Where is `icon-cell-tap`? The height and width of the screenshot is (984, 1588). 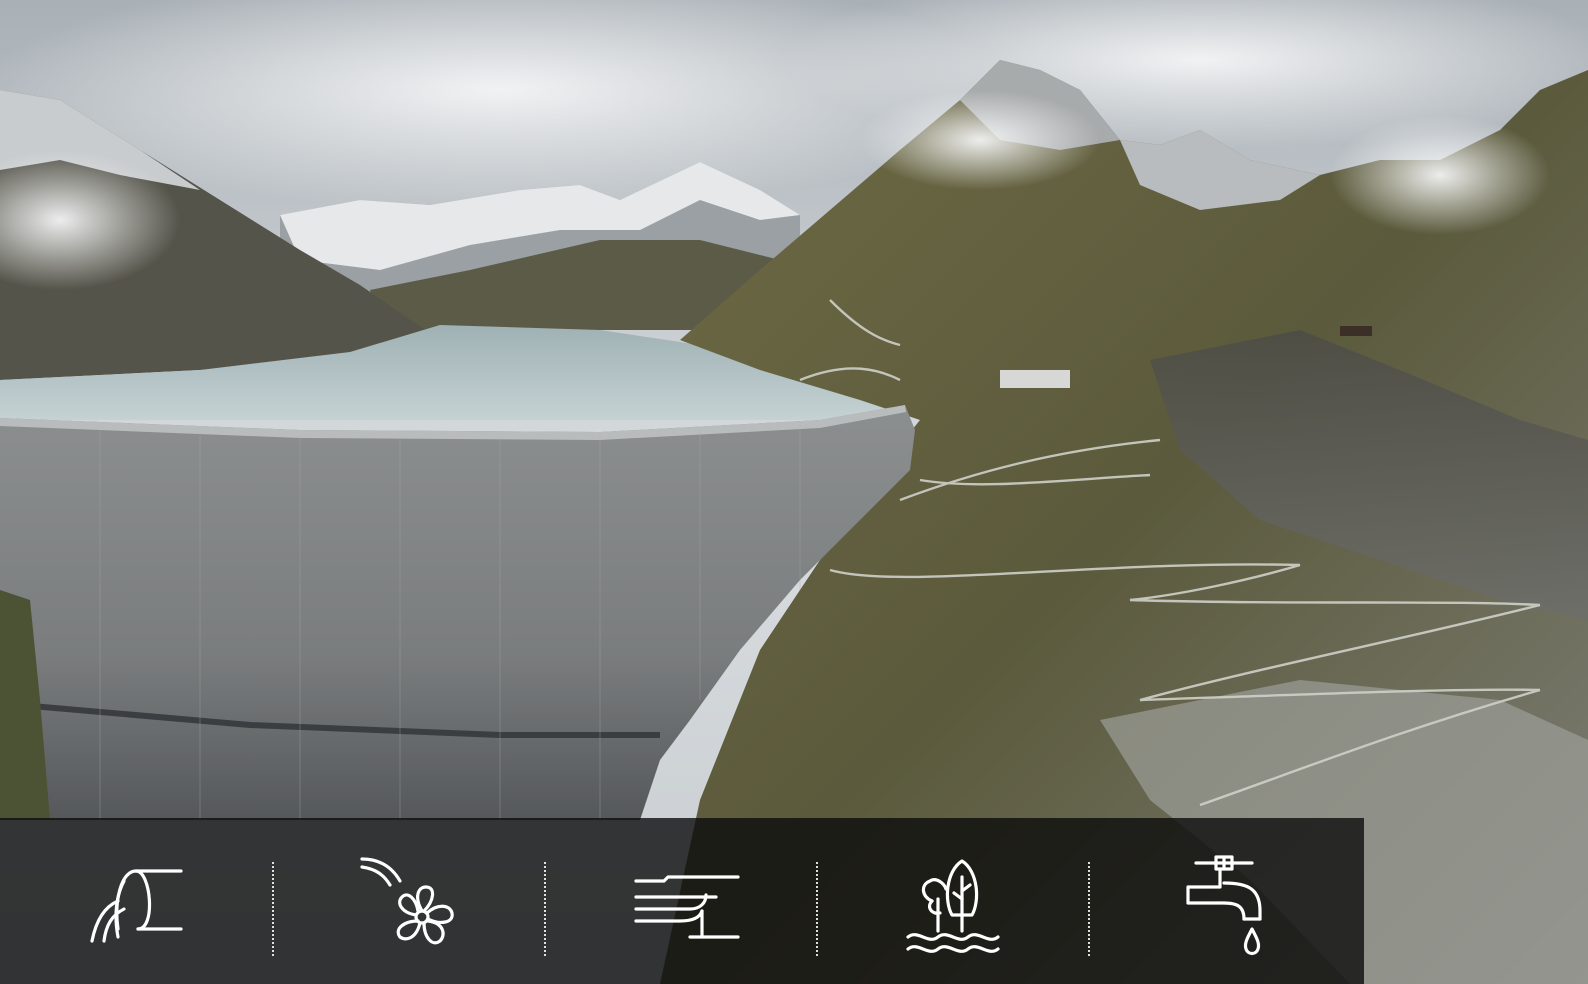 icon-cell-tap is located at coordinates (1224, 901).